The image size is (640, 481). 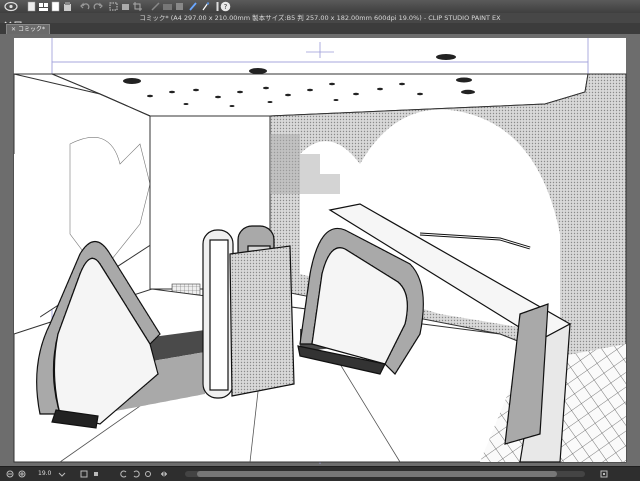 I want to click on horizontal-scrollbar-thumb, so click(x=377, y=474).